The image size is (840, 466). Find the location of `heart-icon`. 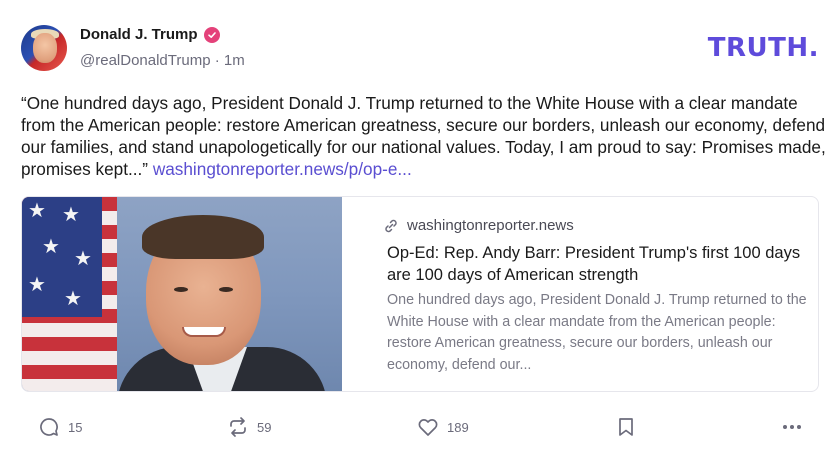

heart-icon is located at coordinates (428, 427).